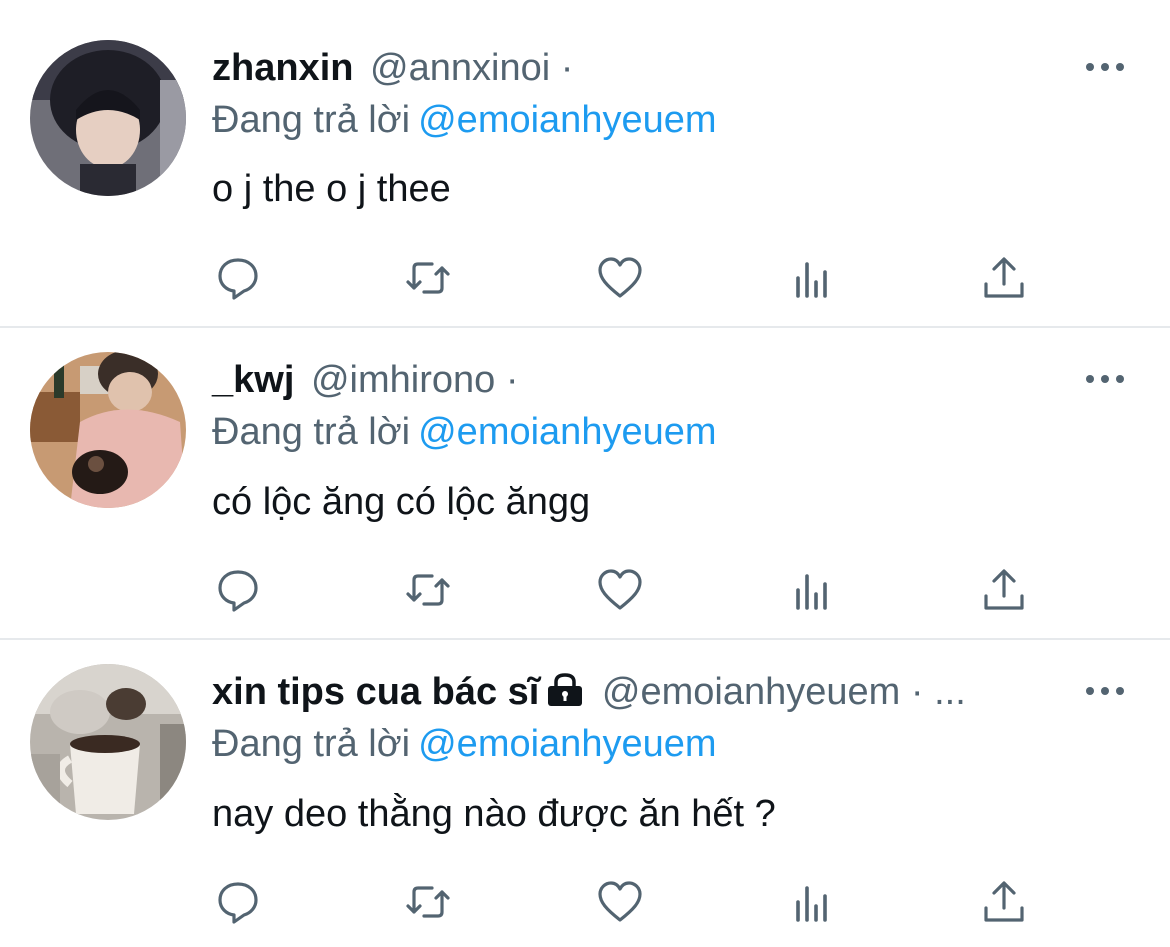  I want to click on user-handle: @annxinoi, so click(460, 68).